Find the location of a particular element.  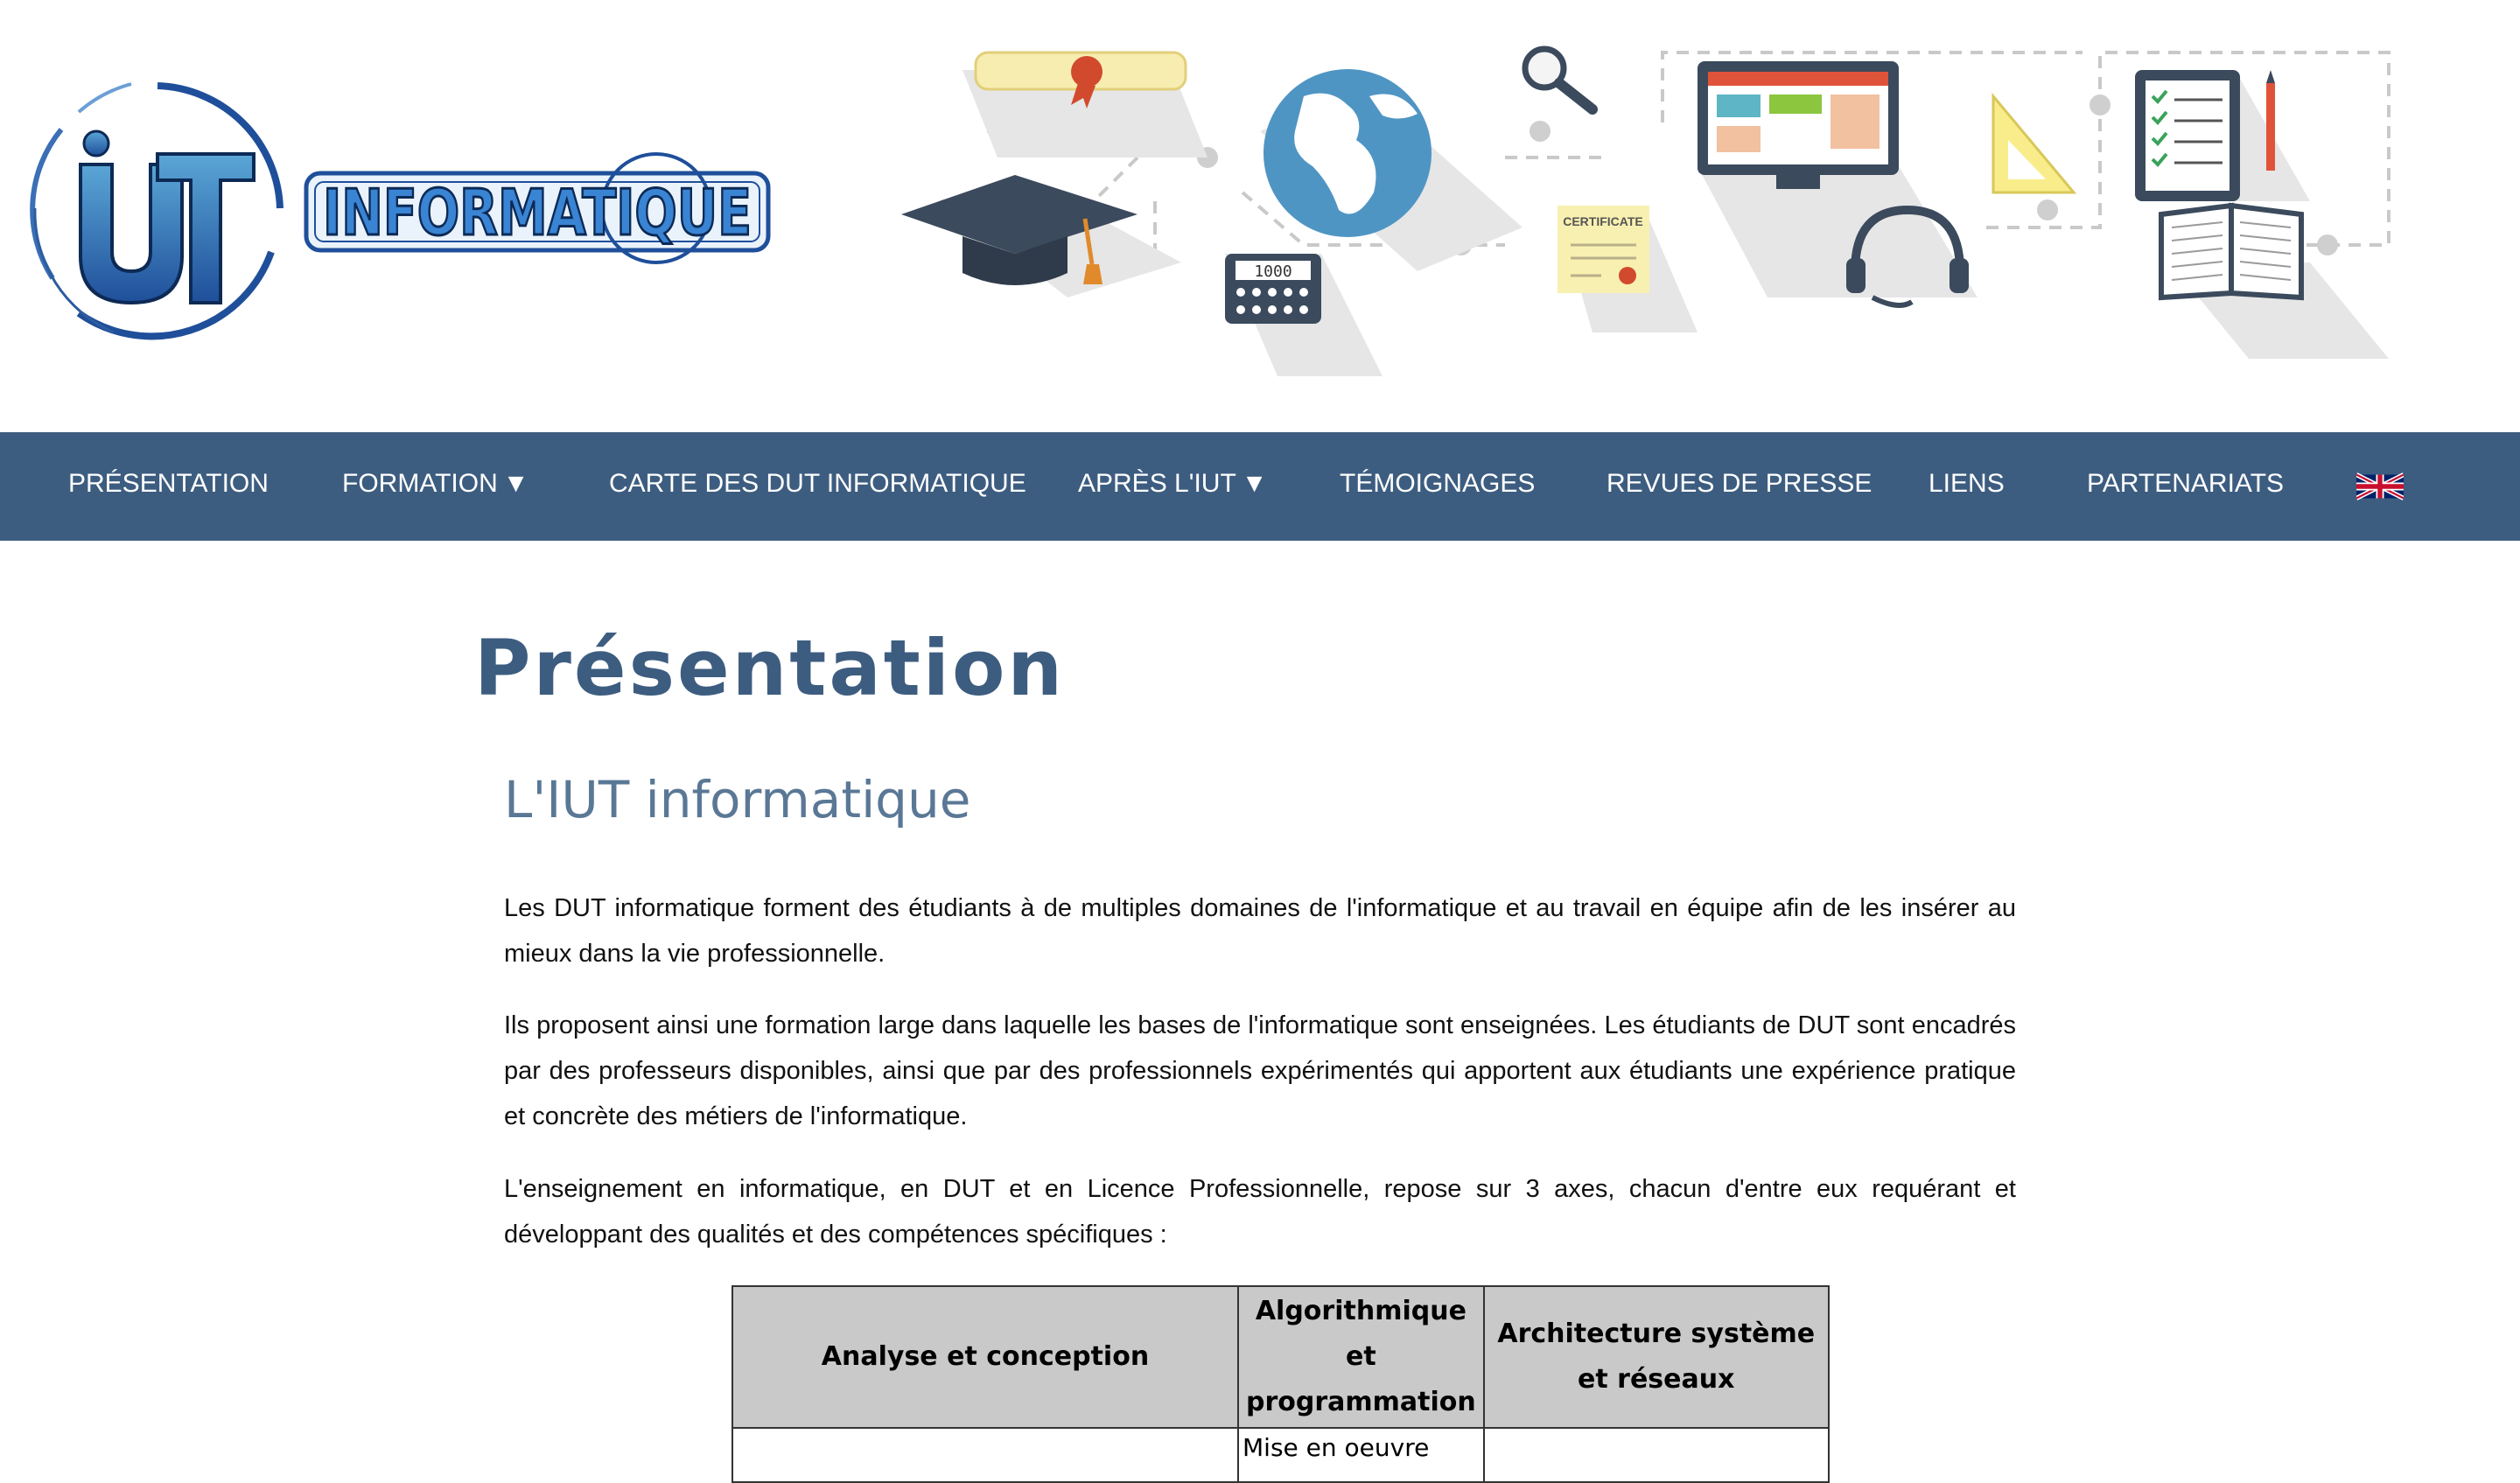

education-banner: 1000 CERTIFICATE is located at coordinates (1645, 210).